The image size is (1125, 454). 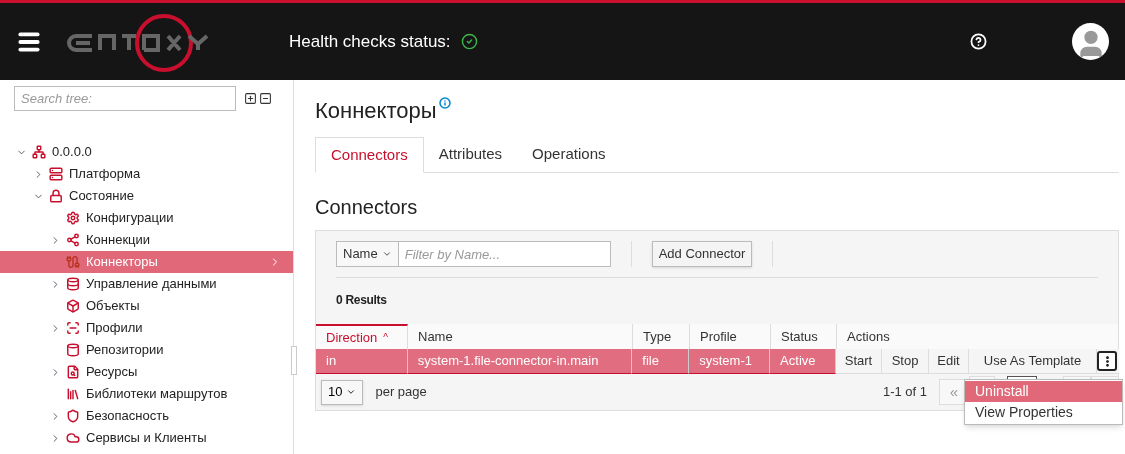 I want to click on row-action-button: Edit, so click(x=949, y=361).